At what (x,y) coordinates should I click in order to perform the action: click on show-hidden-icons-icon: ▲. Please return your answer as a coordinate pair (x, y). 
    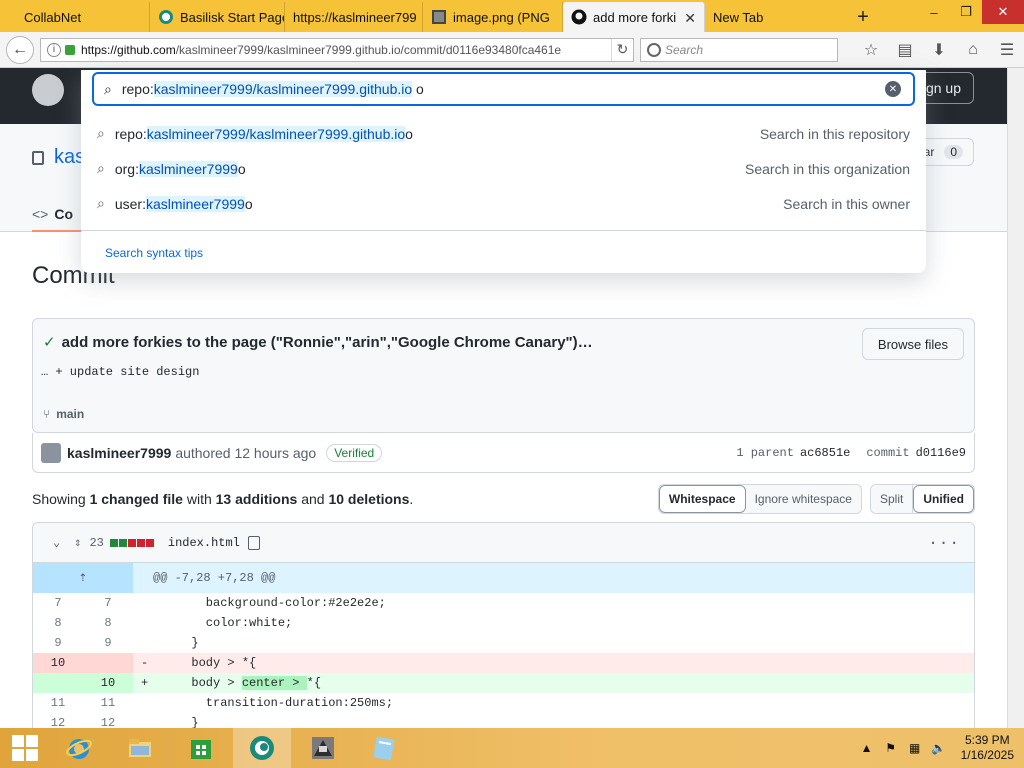
    Looking at the image, I should click on (867, 748).